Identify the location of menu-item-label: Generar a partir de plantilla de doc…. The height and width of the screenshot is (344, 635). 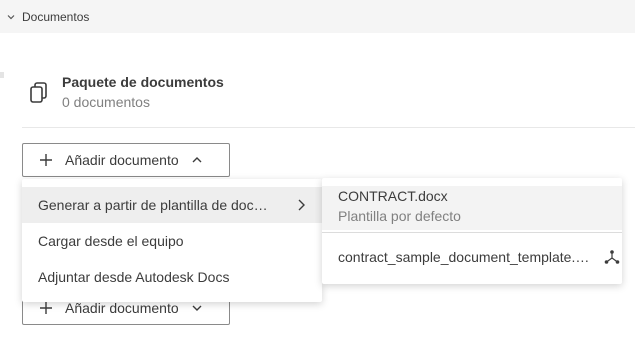
(153, 205).